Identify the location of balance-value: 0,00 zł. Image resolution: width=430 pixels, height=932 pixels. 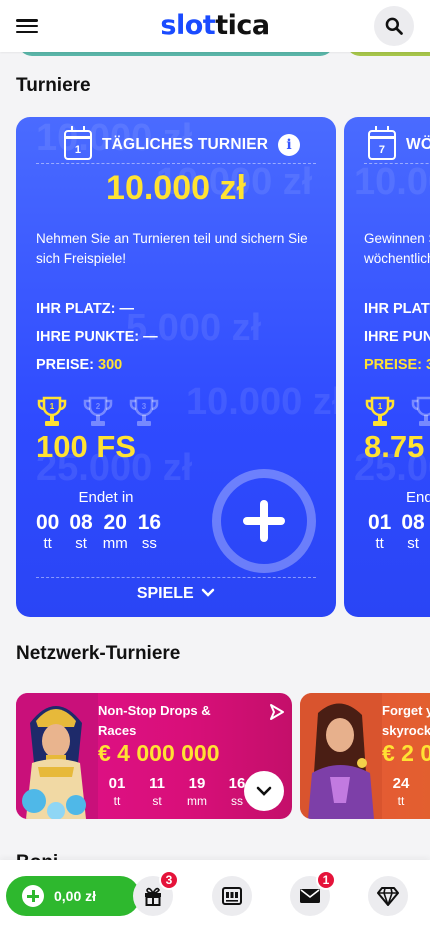
(75, 896).